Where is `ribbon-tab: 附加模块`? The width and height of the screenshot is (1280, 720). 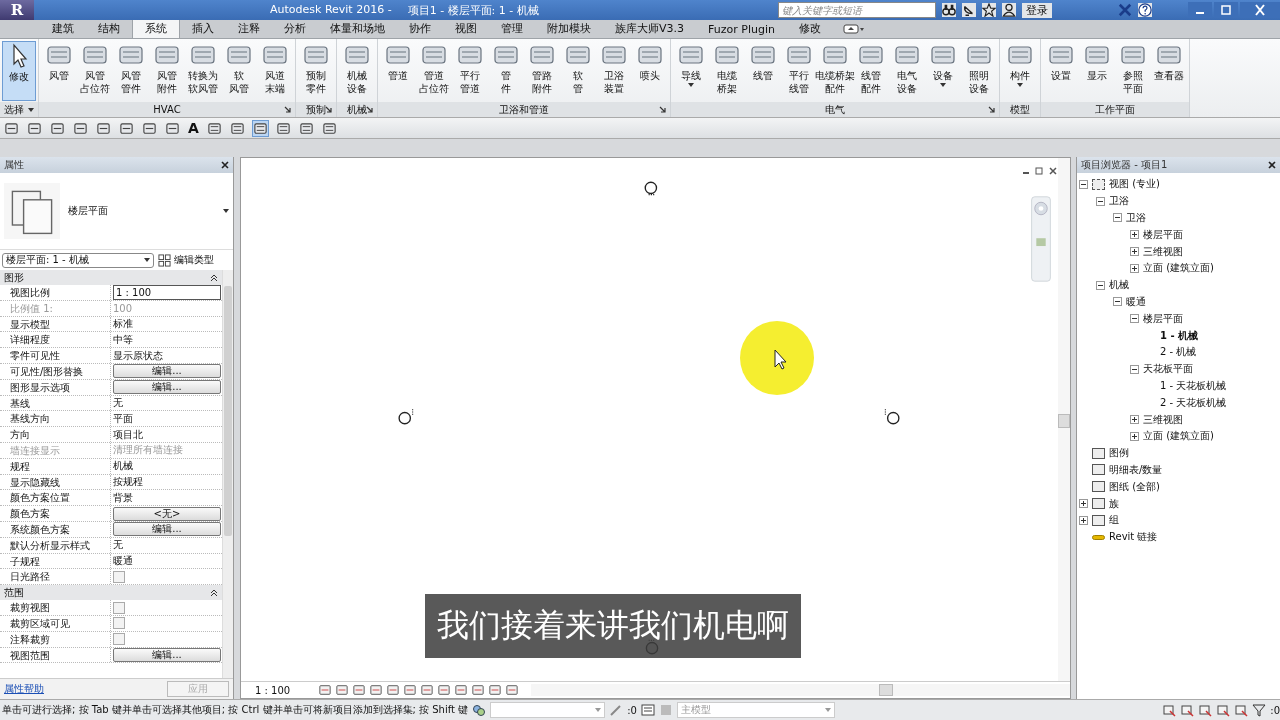
ribbon-tab: 附加模块 is located at coordinates (569, 29).